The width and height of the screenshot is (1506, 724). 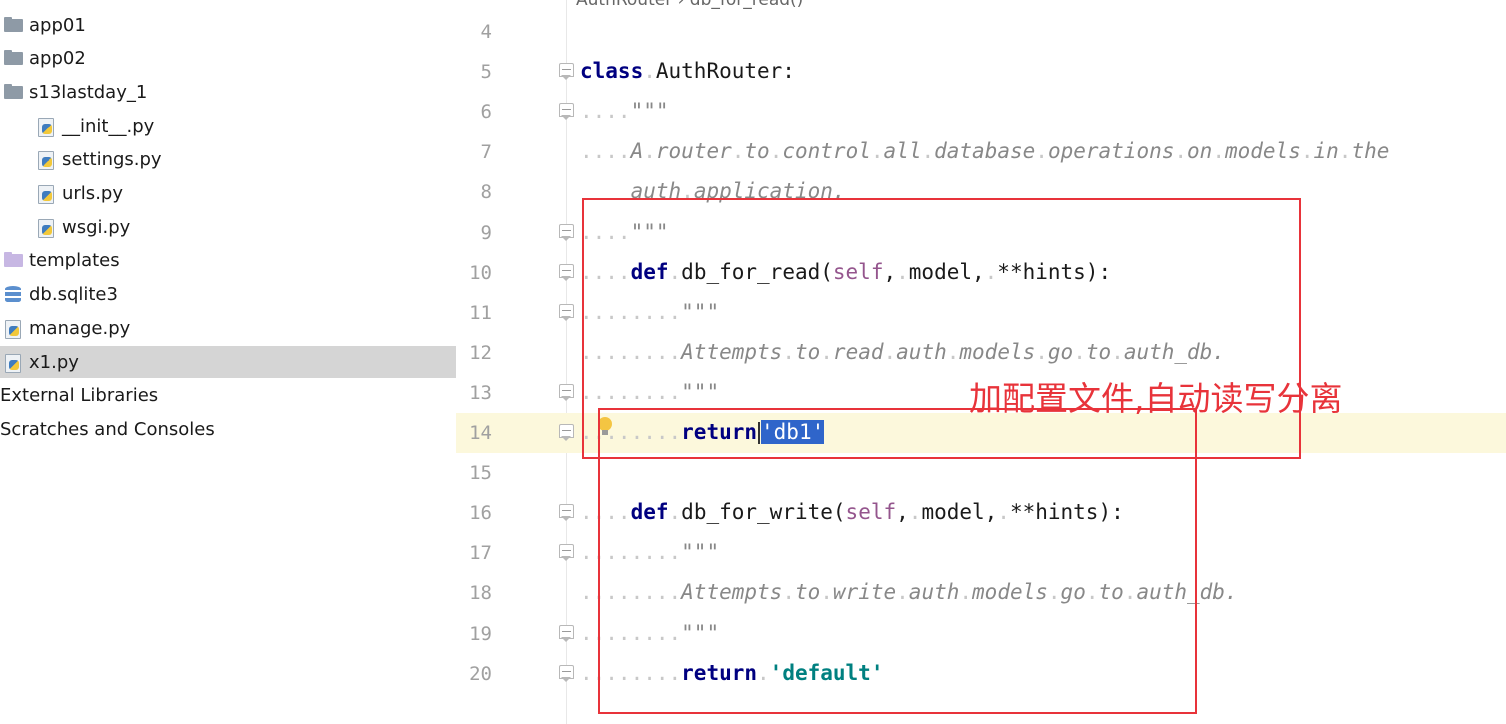 I want to click on code-token: operations, so click(x=1111, y=151).